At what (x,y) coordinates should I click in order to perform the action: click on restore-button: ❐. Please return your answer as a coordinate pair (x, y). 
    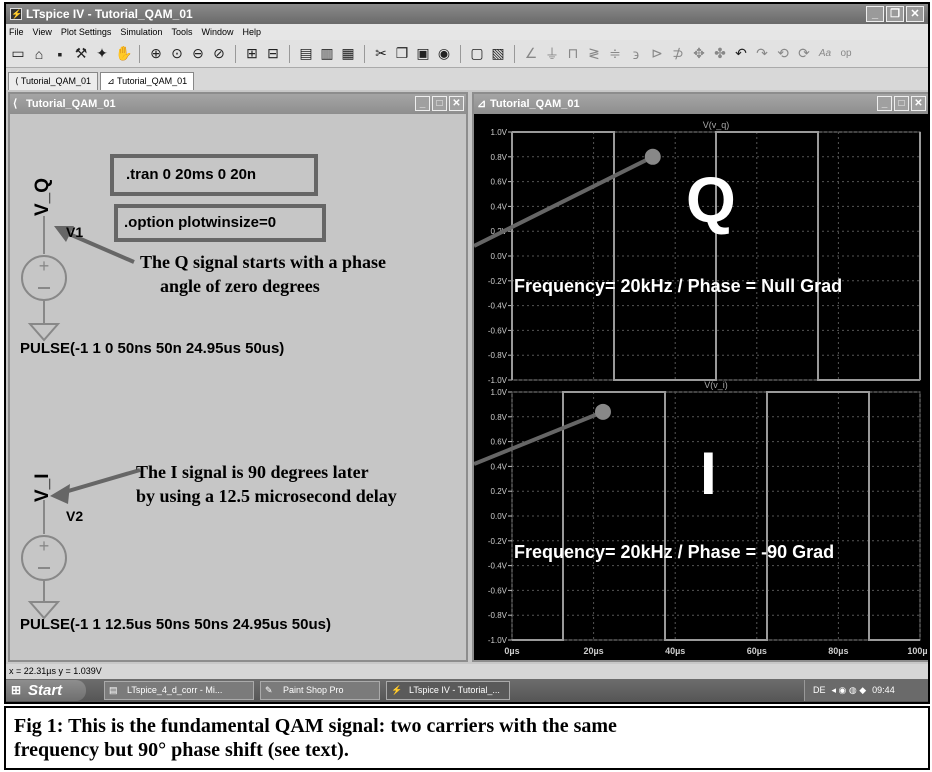
    Looking at the image, I should click on (895, 14).